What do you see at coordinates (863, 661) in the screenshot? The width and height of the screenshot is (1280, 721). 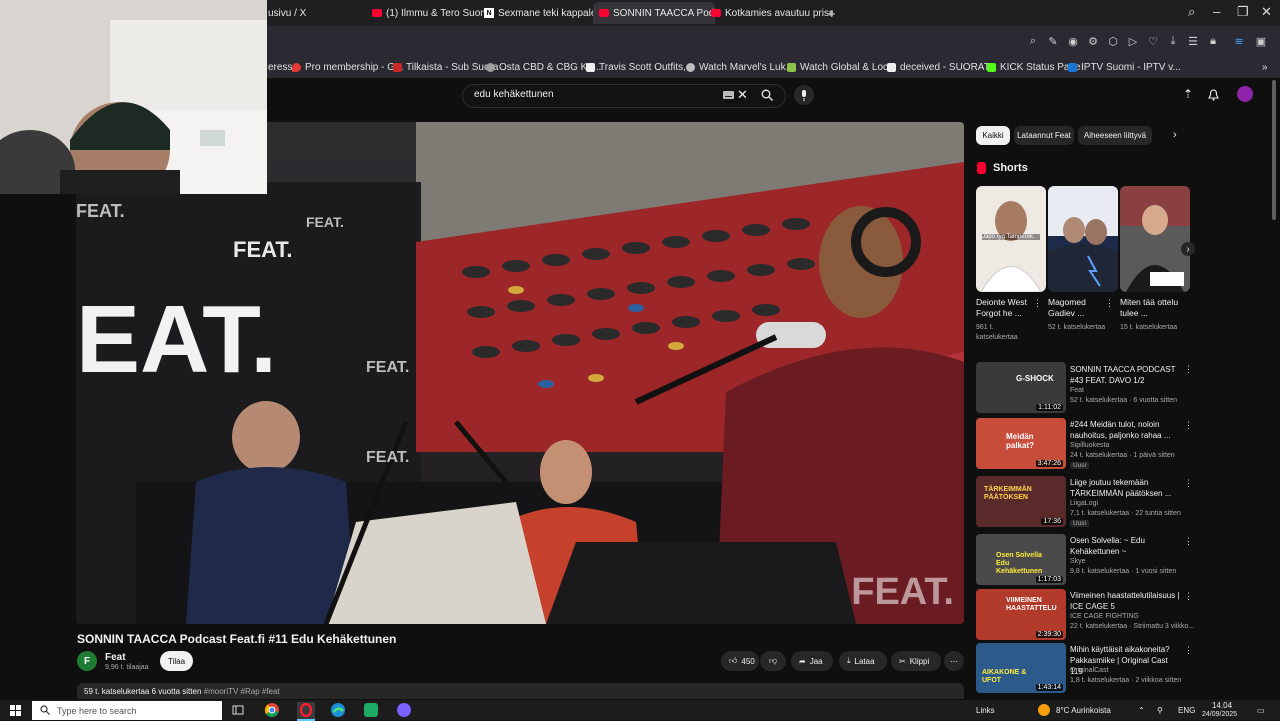 I see `download-button: ⤓ Lataa` at bounding box center [863, 661].